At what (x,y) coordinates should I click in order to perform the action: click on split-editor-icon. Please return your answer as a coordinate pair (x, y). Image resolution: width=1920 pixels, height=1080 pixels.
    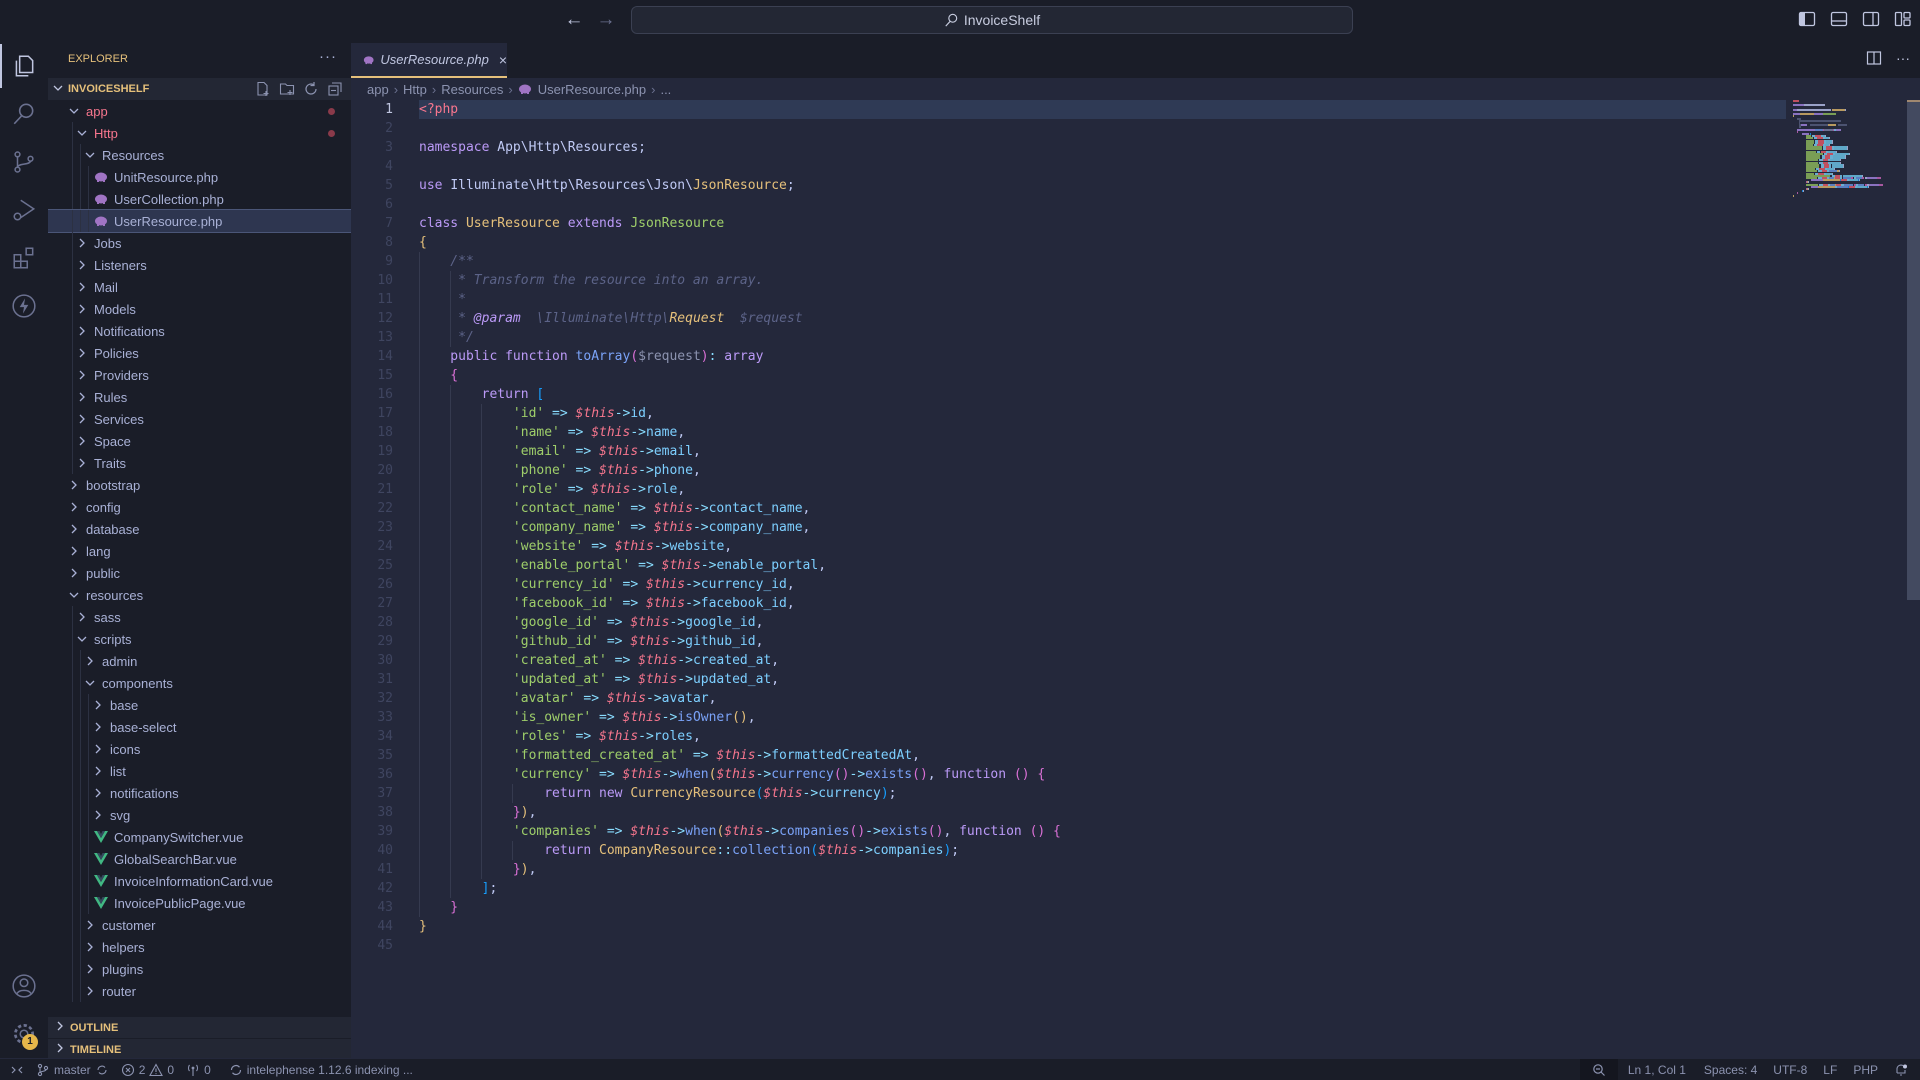
    Looking at the image, I should click on (1874, 58).